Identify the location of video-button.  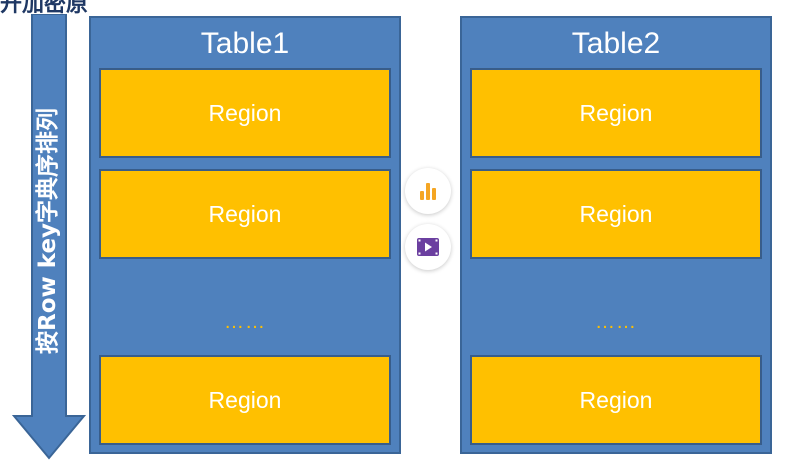
(428, 247).